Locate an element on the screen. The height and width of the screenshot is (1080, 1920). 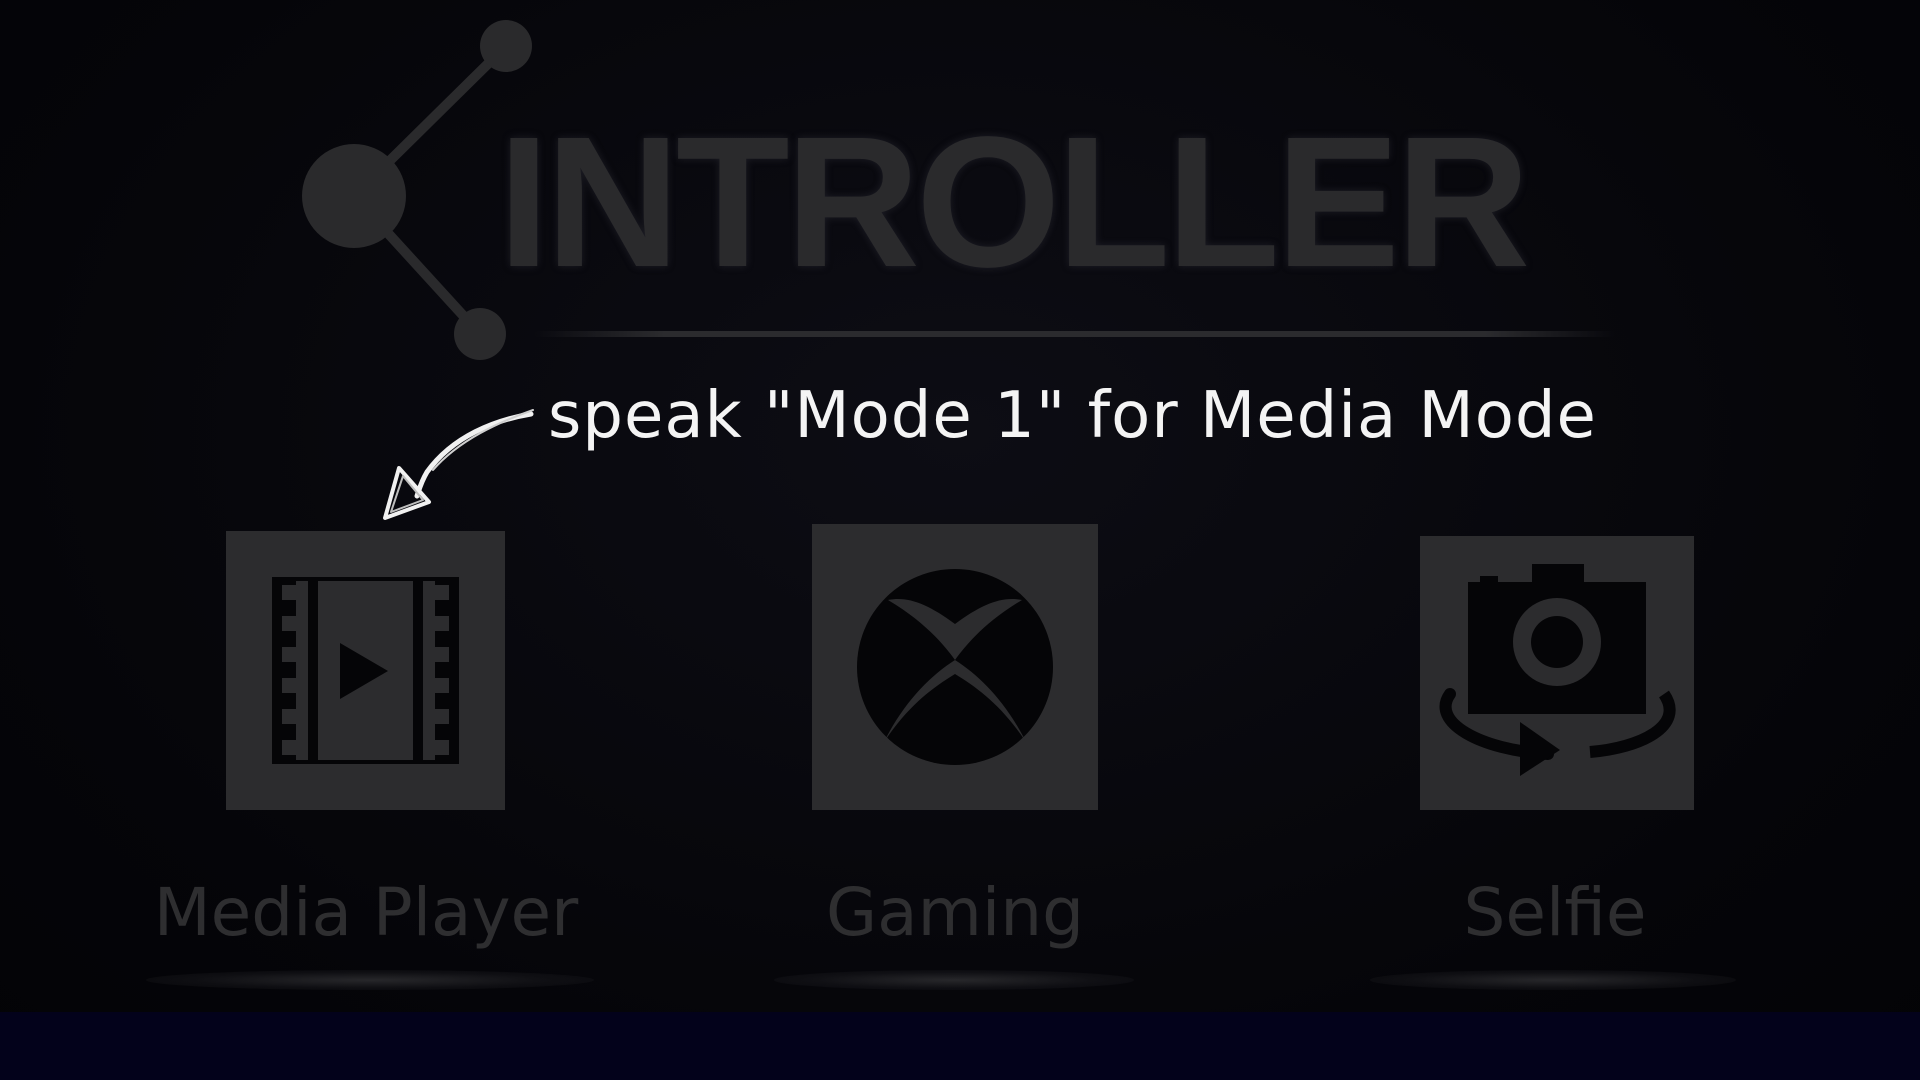
app-logo-text: INTROLLER is located at coordinates (1014, 202).